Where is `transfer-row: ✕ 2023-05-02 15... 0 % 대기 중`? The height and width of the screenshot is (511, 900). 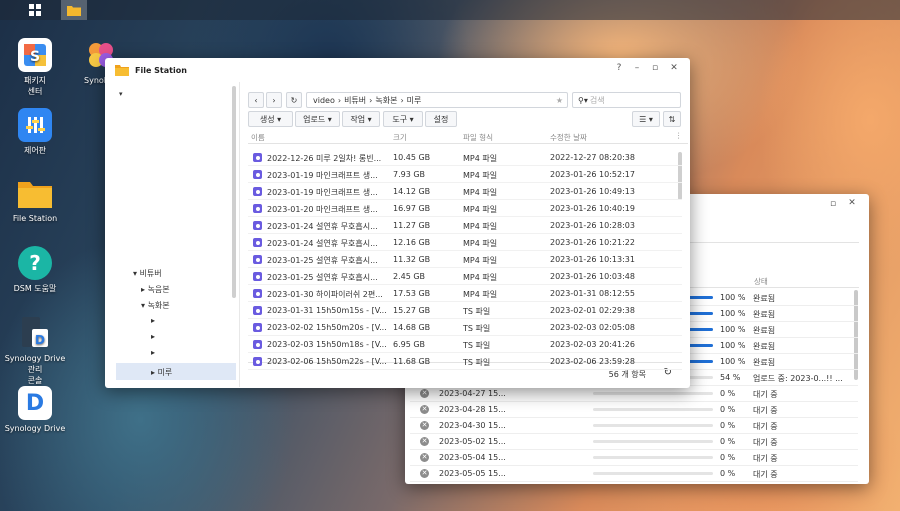 transfer-row: ✕ 2023-05-02 15... 0 % 대기 중 is located at coordinates (634, 442).